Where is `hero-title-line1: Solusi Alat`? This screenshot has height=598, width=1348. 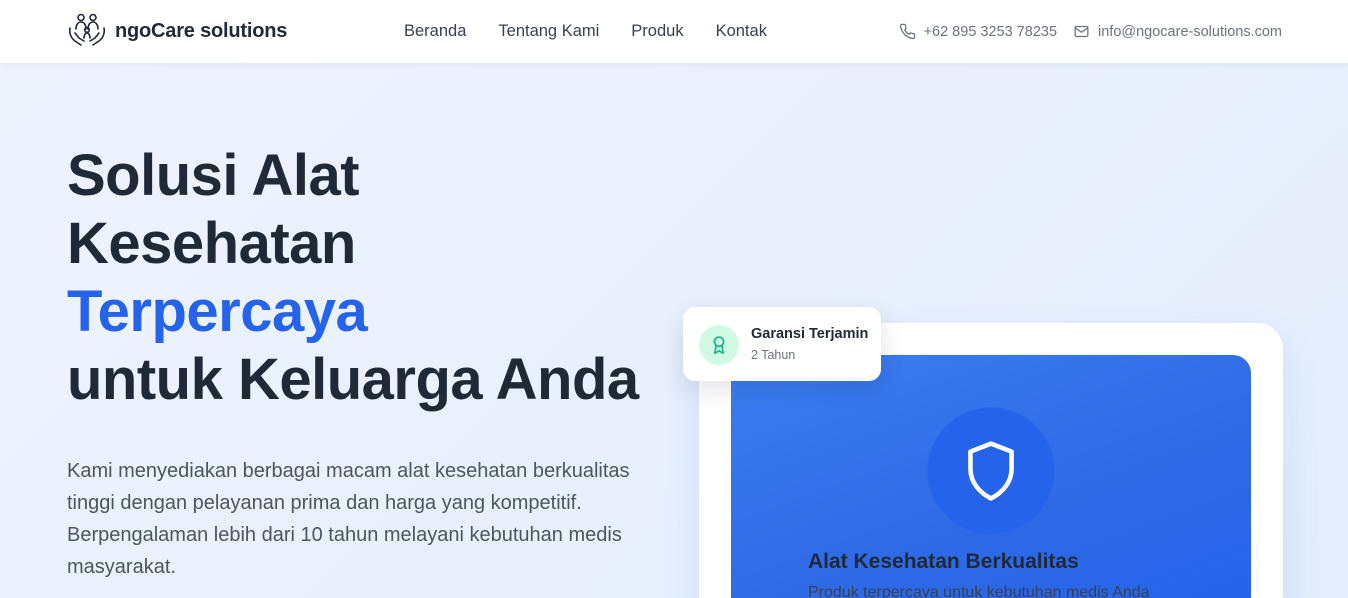 hero-title-line1: Solusi Alat is located at coordinates (213, 175).